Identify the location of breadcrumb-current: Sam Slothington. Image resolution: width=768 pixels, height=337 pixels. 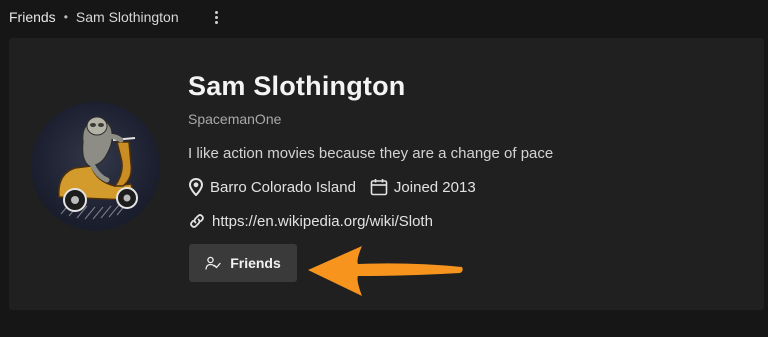
(127, 17).